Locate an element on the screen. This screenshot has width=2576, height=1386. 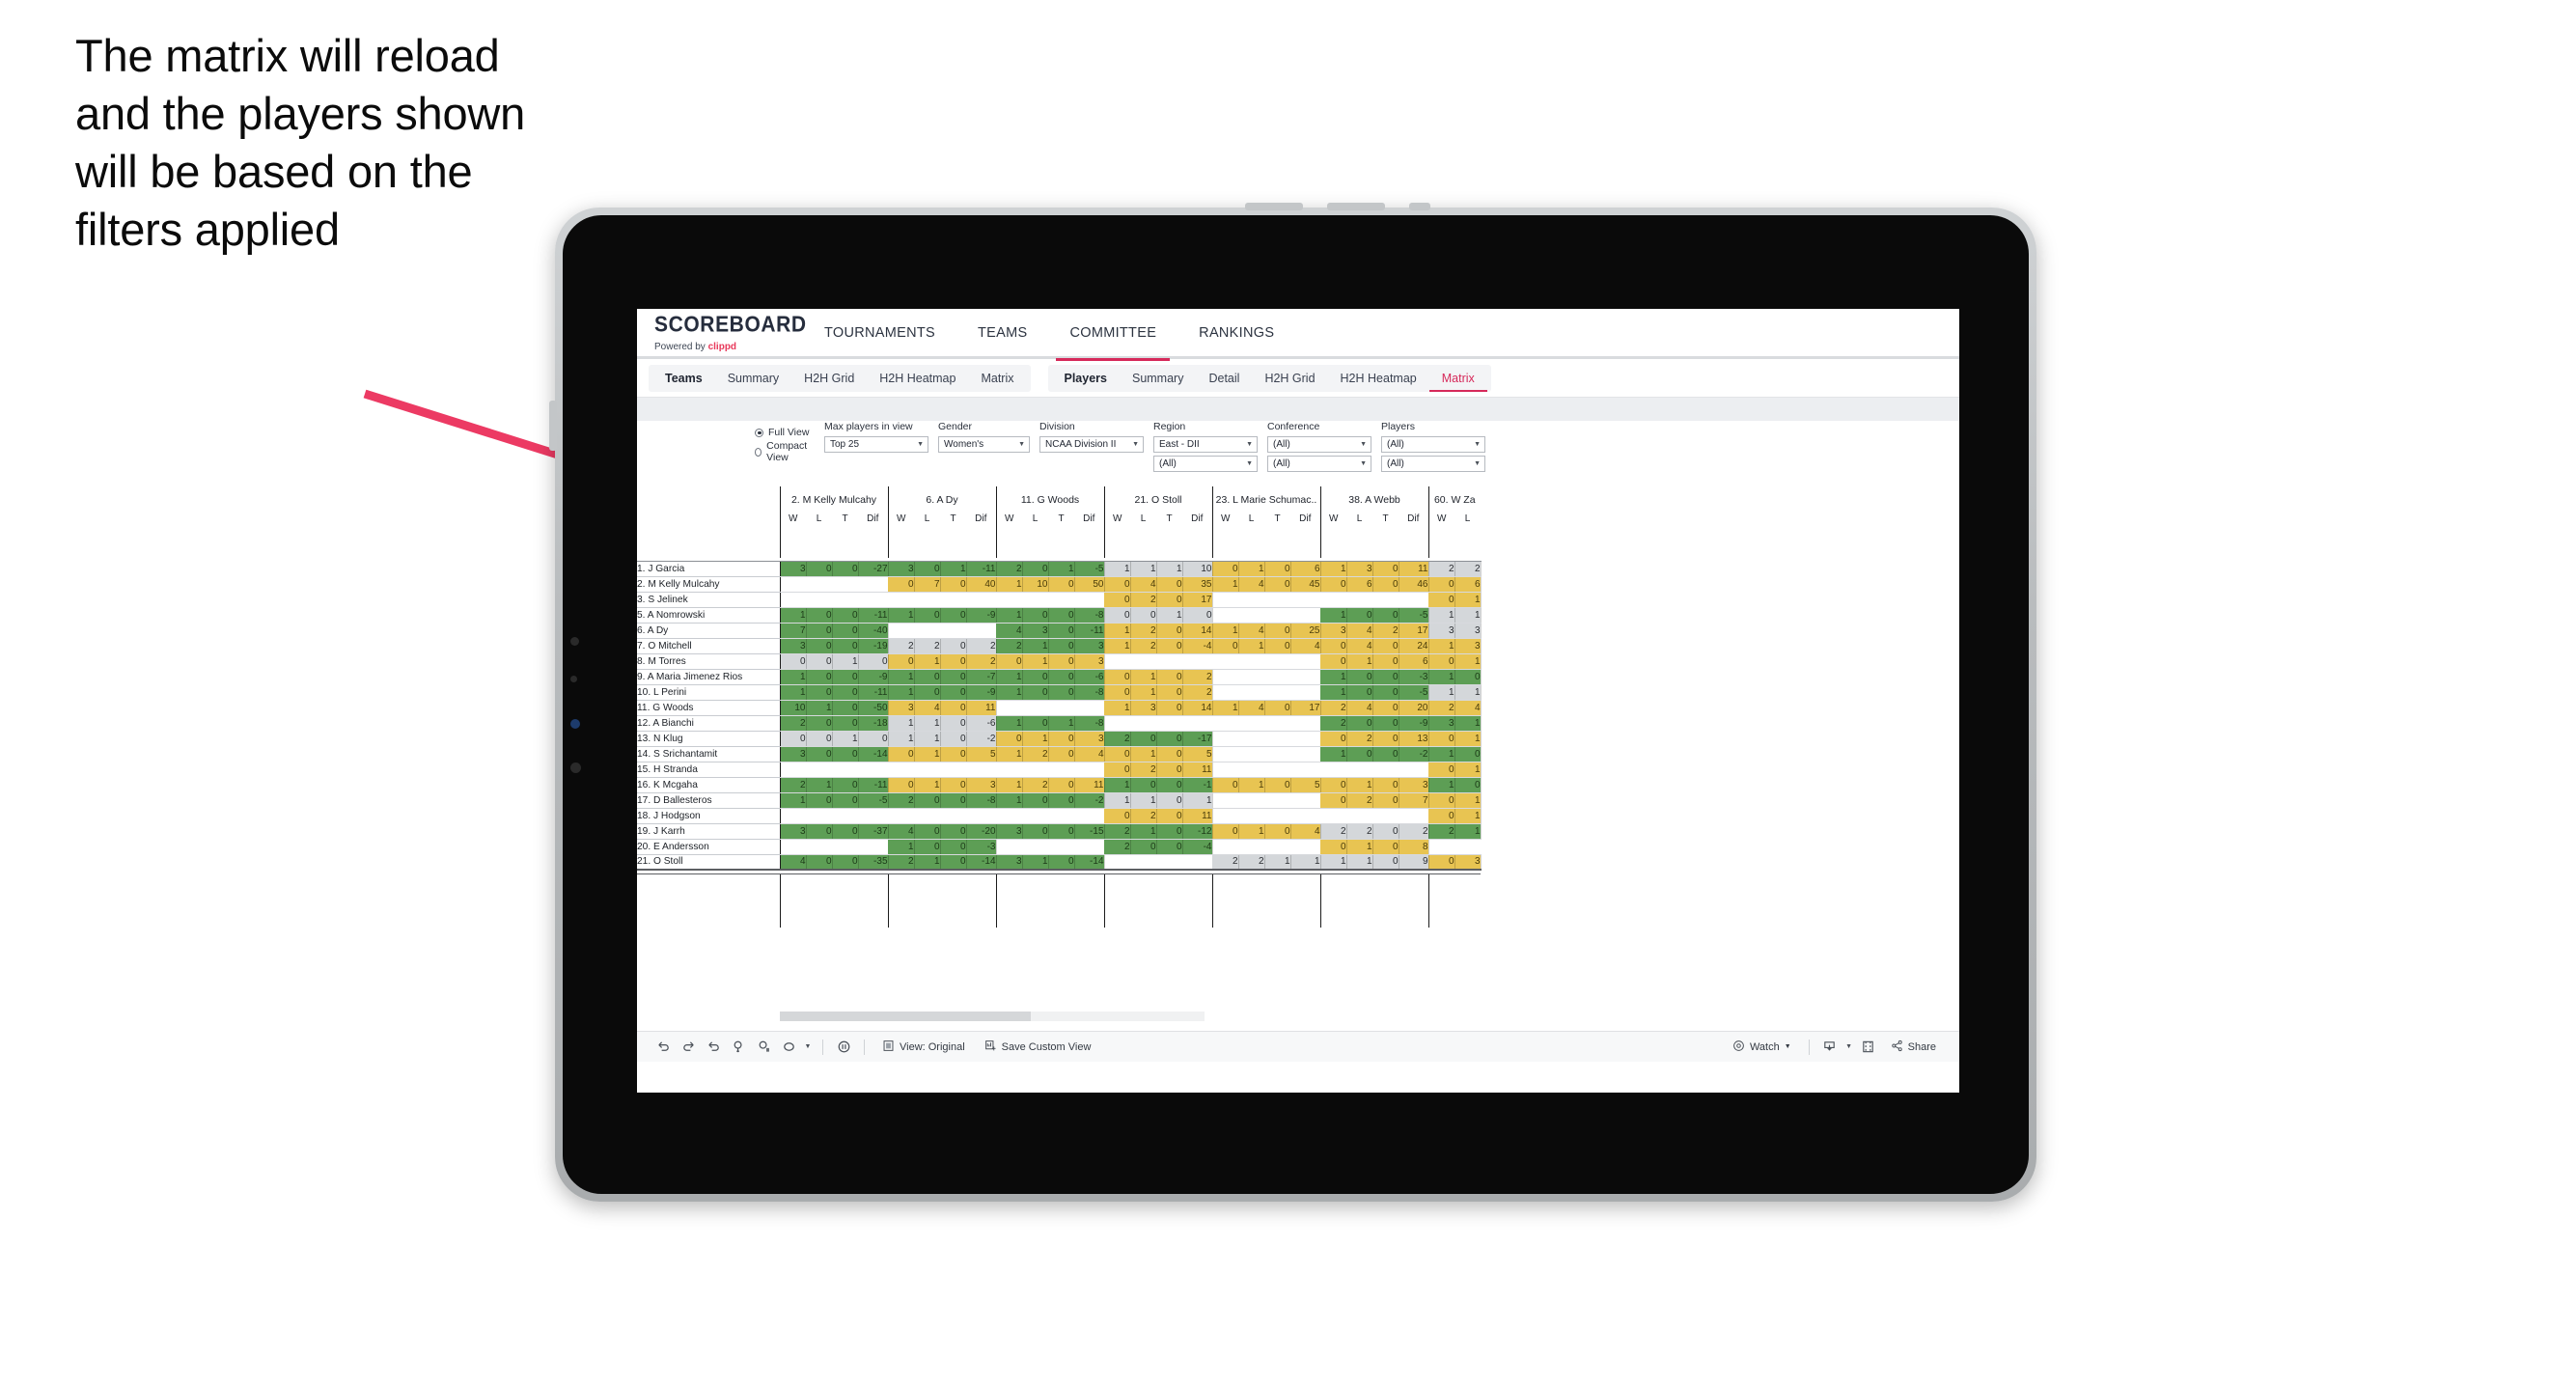
select-division: NCAA Division II ▼ is located at coordinates (1091, 445).